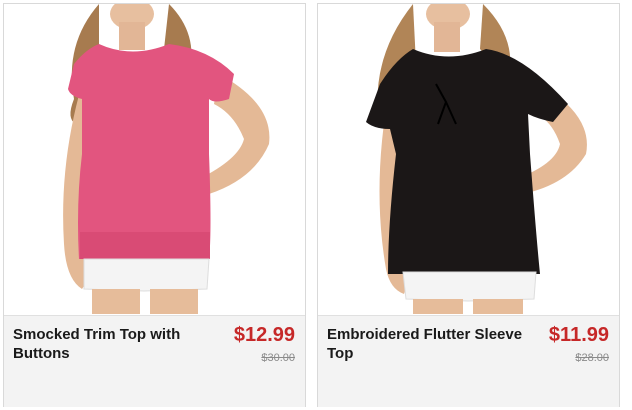  I want to click on product-price: $11.99, so click(578, 335).